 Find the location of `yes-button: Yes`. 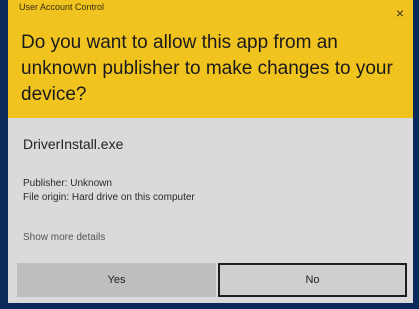

yes-button: Yes is located at coordinates (116, 280).